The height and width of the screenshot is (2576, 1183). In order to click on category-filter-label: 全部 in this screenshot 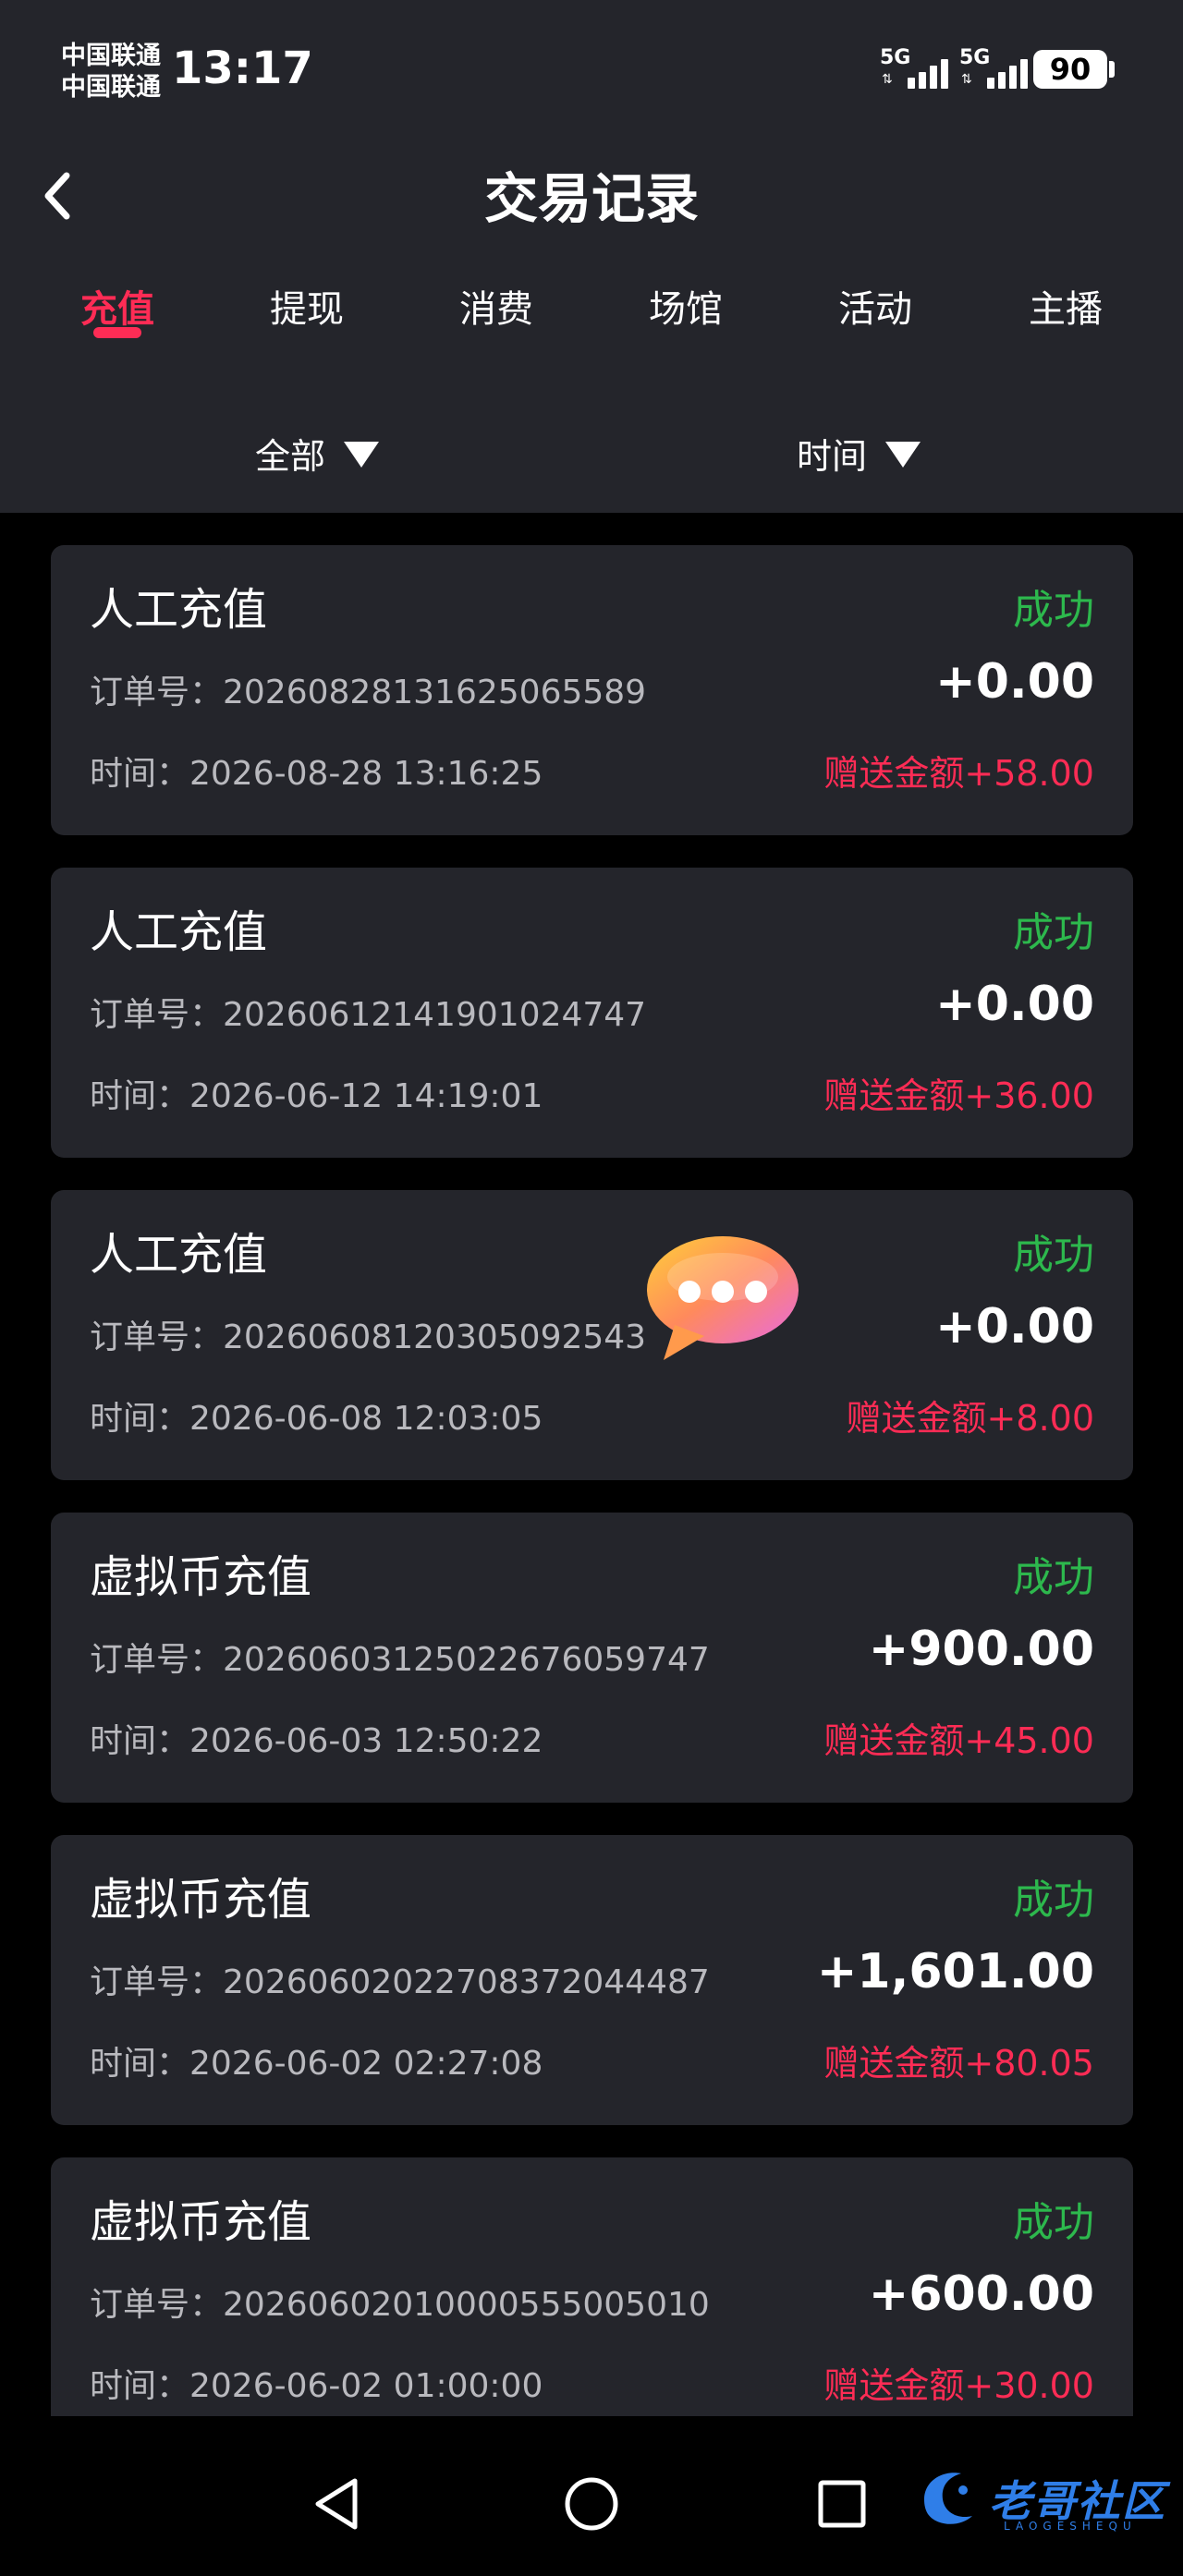, I will do `click(291, 456)`.